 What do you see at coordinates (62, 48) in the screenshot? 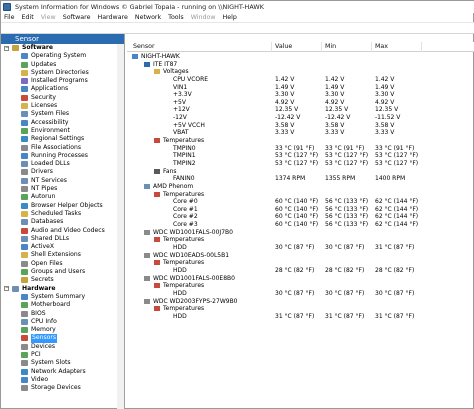
I see `tree-item-software: − Software` at bounding box center [62, 48].